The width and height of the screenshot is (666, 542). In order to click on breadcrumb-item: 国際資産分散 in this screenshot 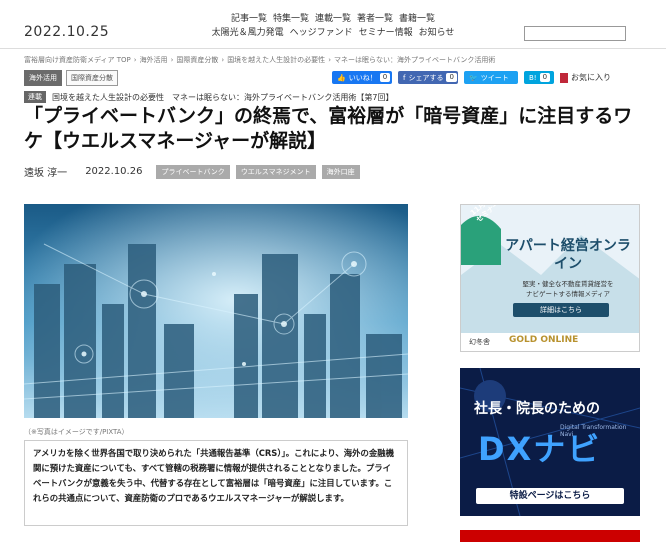, I will do `click(197, 60)`.